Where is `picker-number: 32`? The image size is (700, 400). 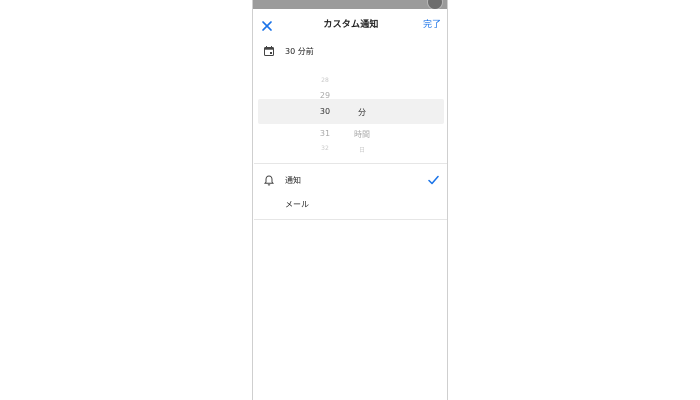
picker-number: 32 is located at coordinates (325, 148).